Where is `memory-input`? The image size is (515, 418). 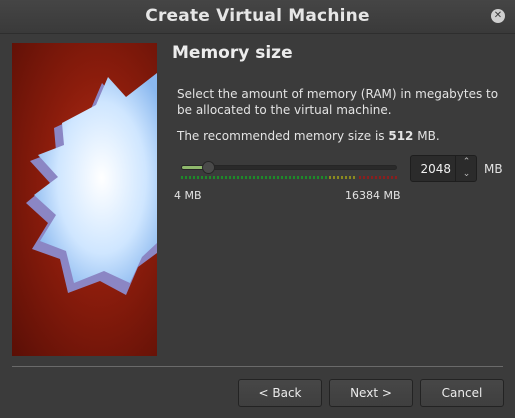 memory-input is located at coordinates (433, 168).